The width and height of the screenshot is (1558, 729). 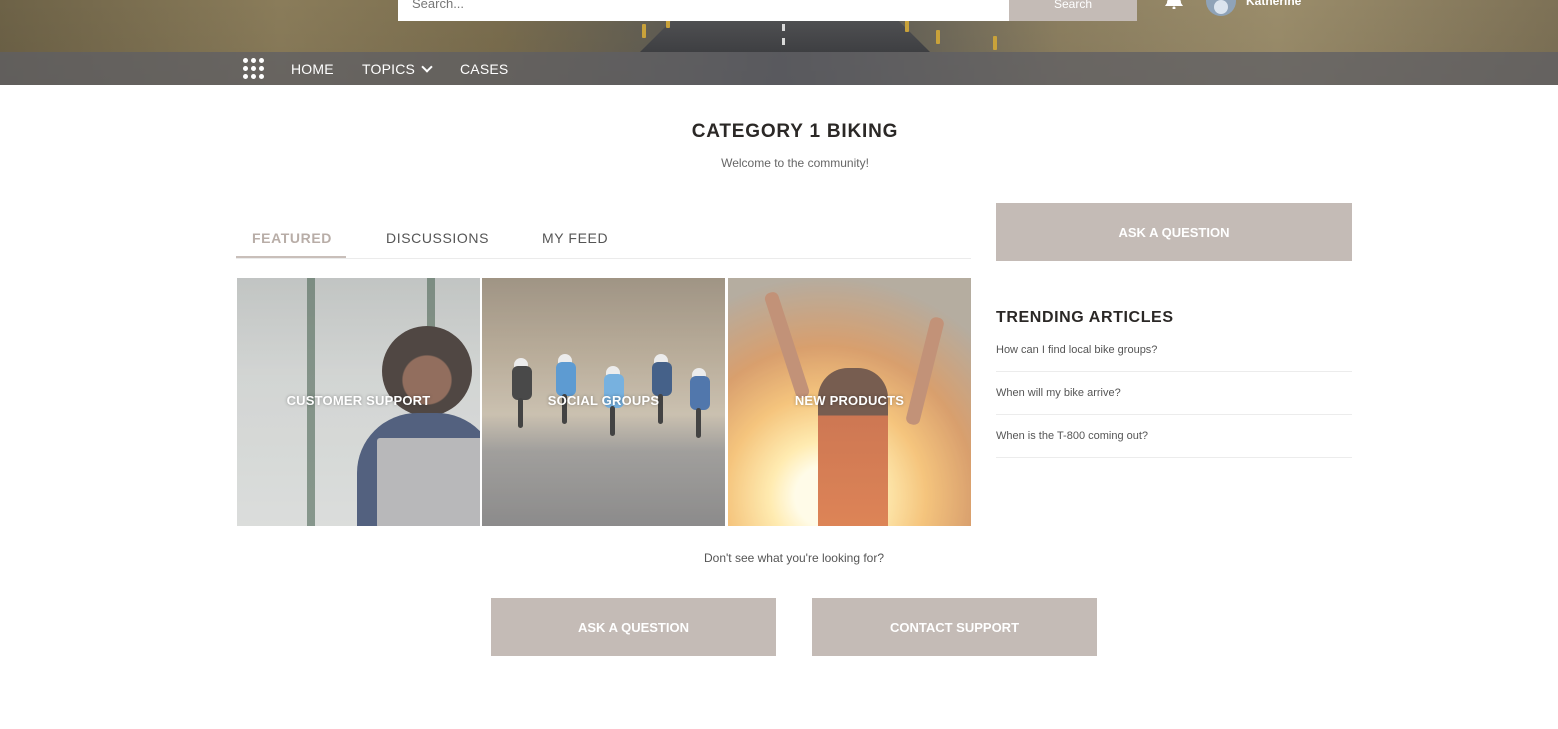 What do you see at coordinates (484, 69) in the screenshot?
I see `nav-cases: CASES` at bounding box center [484, 69].